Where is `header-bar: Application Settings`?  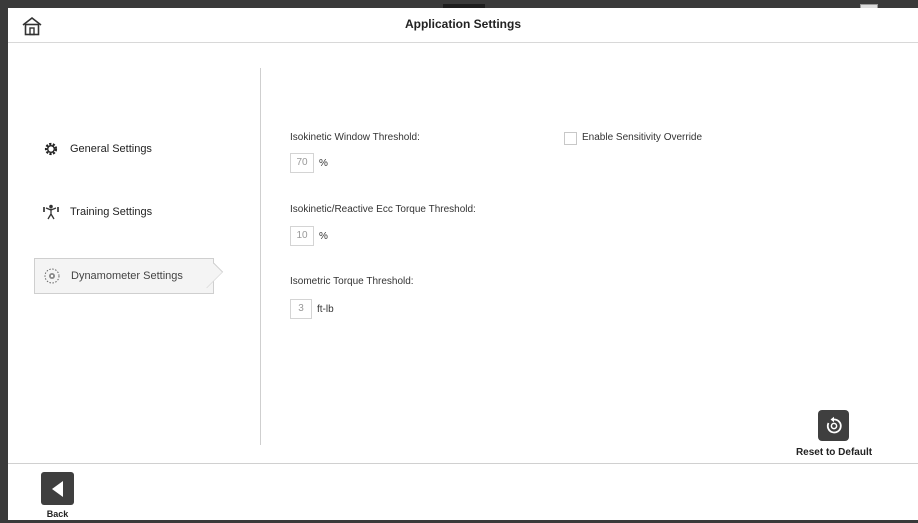 header-bar: Application Settings is located at coordinates (463, 25).